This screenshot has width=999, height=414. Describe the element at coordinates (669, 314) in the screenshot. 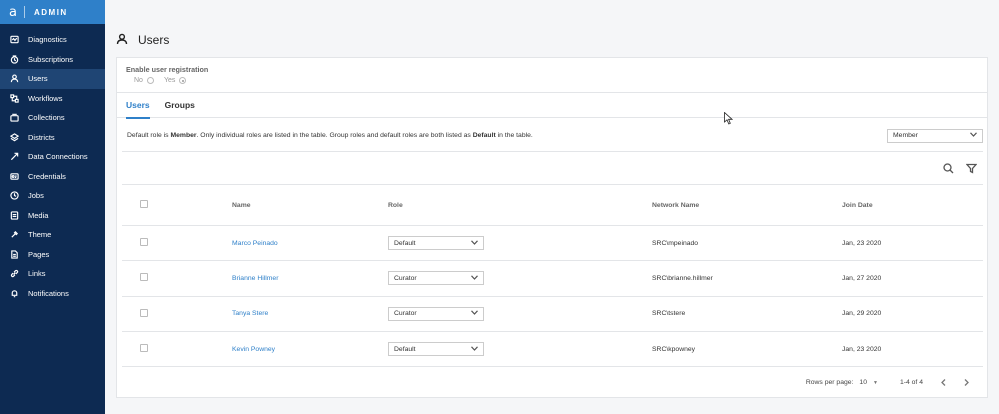

I see `network-name: SRC\tstere` at that location.